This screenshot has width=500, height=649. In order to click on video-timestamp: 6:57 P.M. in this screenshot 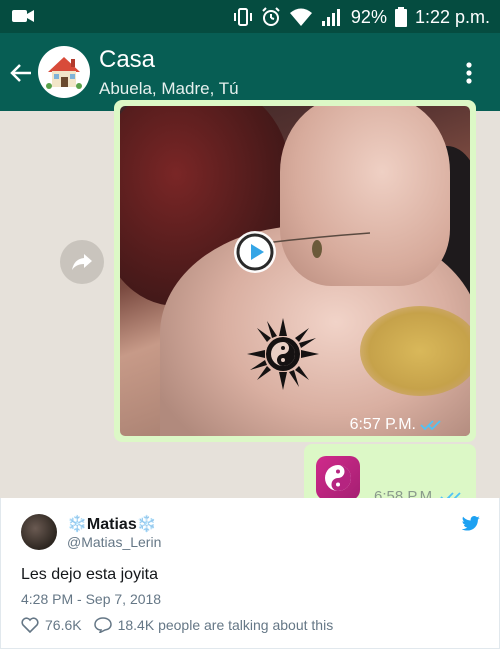, I will do `click(396, 425)`.